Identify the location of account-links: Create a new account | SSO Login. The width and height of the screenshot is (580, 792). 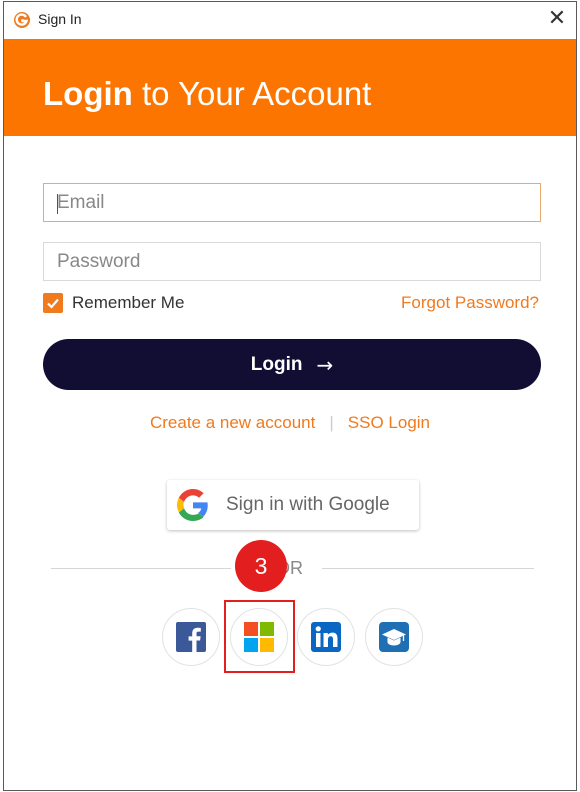
(290, 423).